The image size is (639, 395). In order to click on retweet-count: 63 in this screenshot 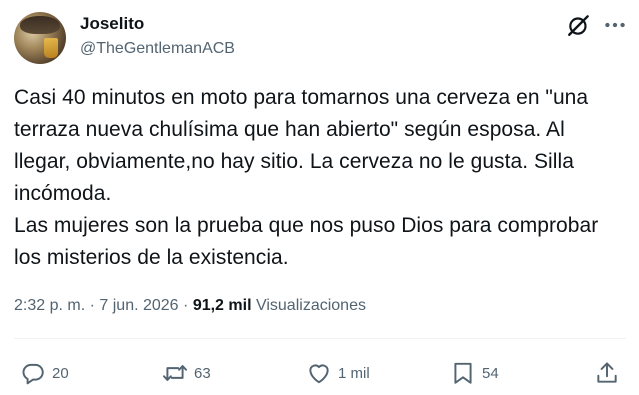, I will do `click(202, 373)`.